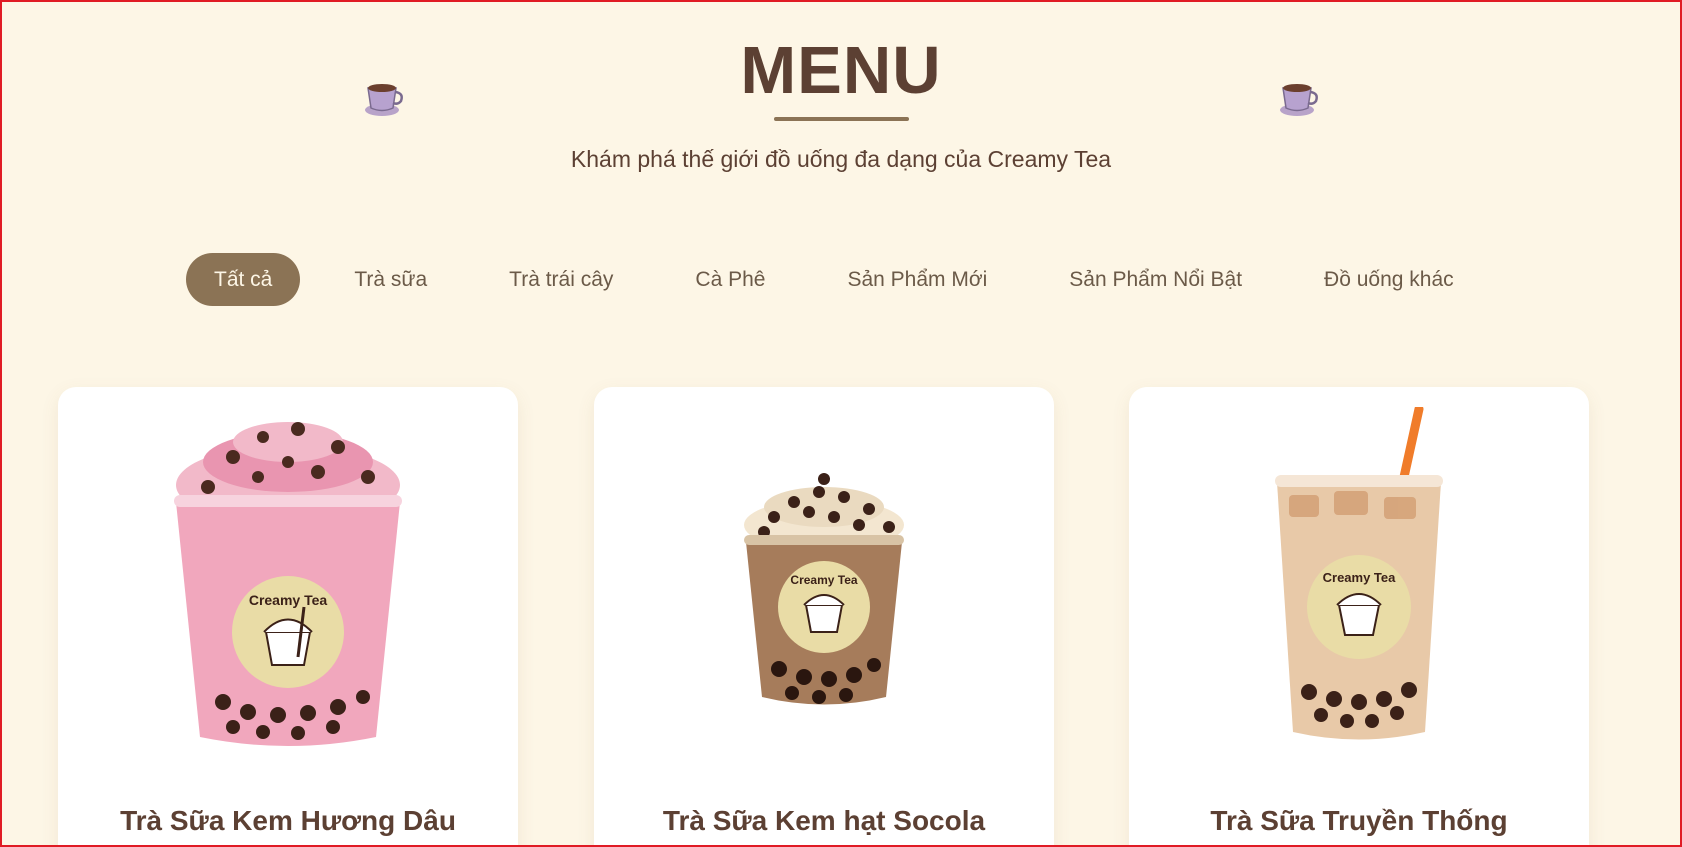  What do you see at coordinates (243, 279) in the screenshot?
I see `tab-all: Tất cả` at bounding box center [243, 279].